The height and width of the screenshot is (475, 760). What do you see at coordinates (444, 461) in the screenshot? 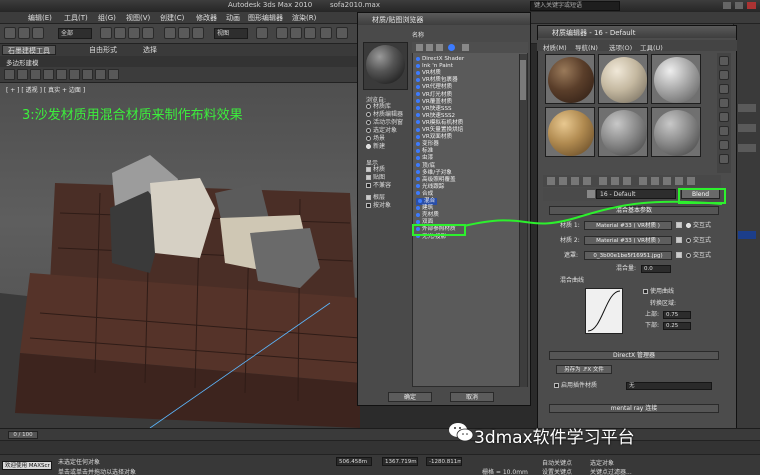
I see `coord-y-field: -1280.811m` at bounding box center [444, 461].